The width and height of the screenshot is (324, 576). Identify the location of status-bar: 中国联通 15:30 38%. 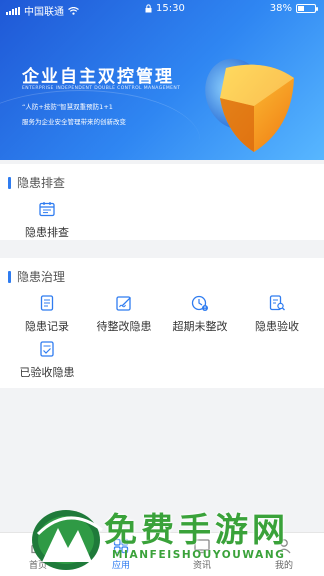
(162, 9).